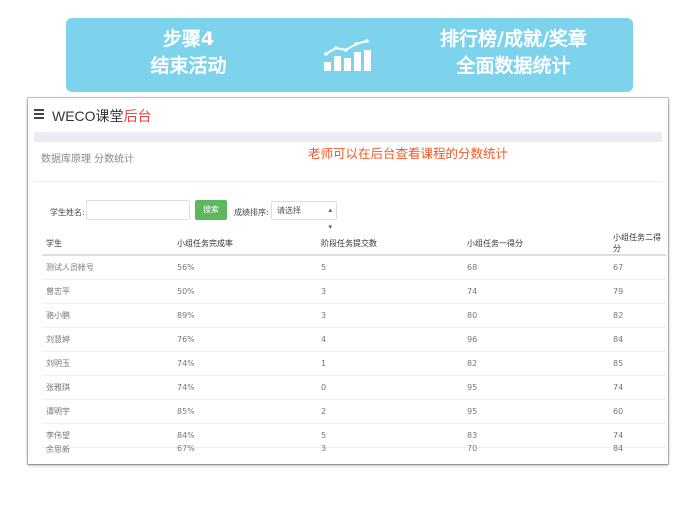  Describe the element at coordinates (390, 411) in the screenshot. I see `cell-submissions: 2` at that location.